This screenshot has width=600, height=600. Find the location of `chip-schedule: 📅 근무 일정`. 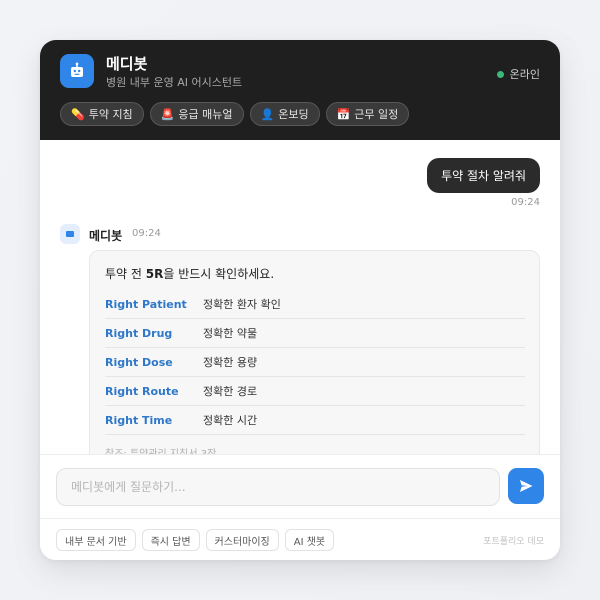

chip-schedule: 📅 근무 일정 is located at coordinates (367, 114).